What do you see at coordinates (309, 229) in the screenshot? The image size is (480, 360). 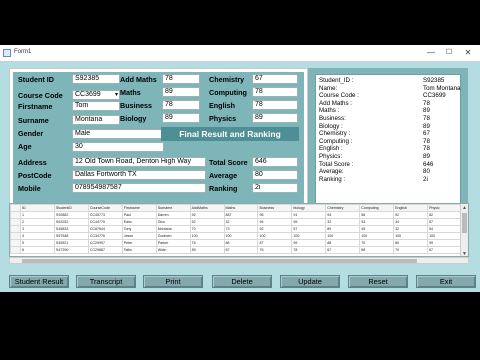 I see `table-cell: 57` at bounding box center [309, 229].